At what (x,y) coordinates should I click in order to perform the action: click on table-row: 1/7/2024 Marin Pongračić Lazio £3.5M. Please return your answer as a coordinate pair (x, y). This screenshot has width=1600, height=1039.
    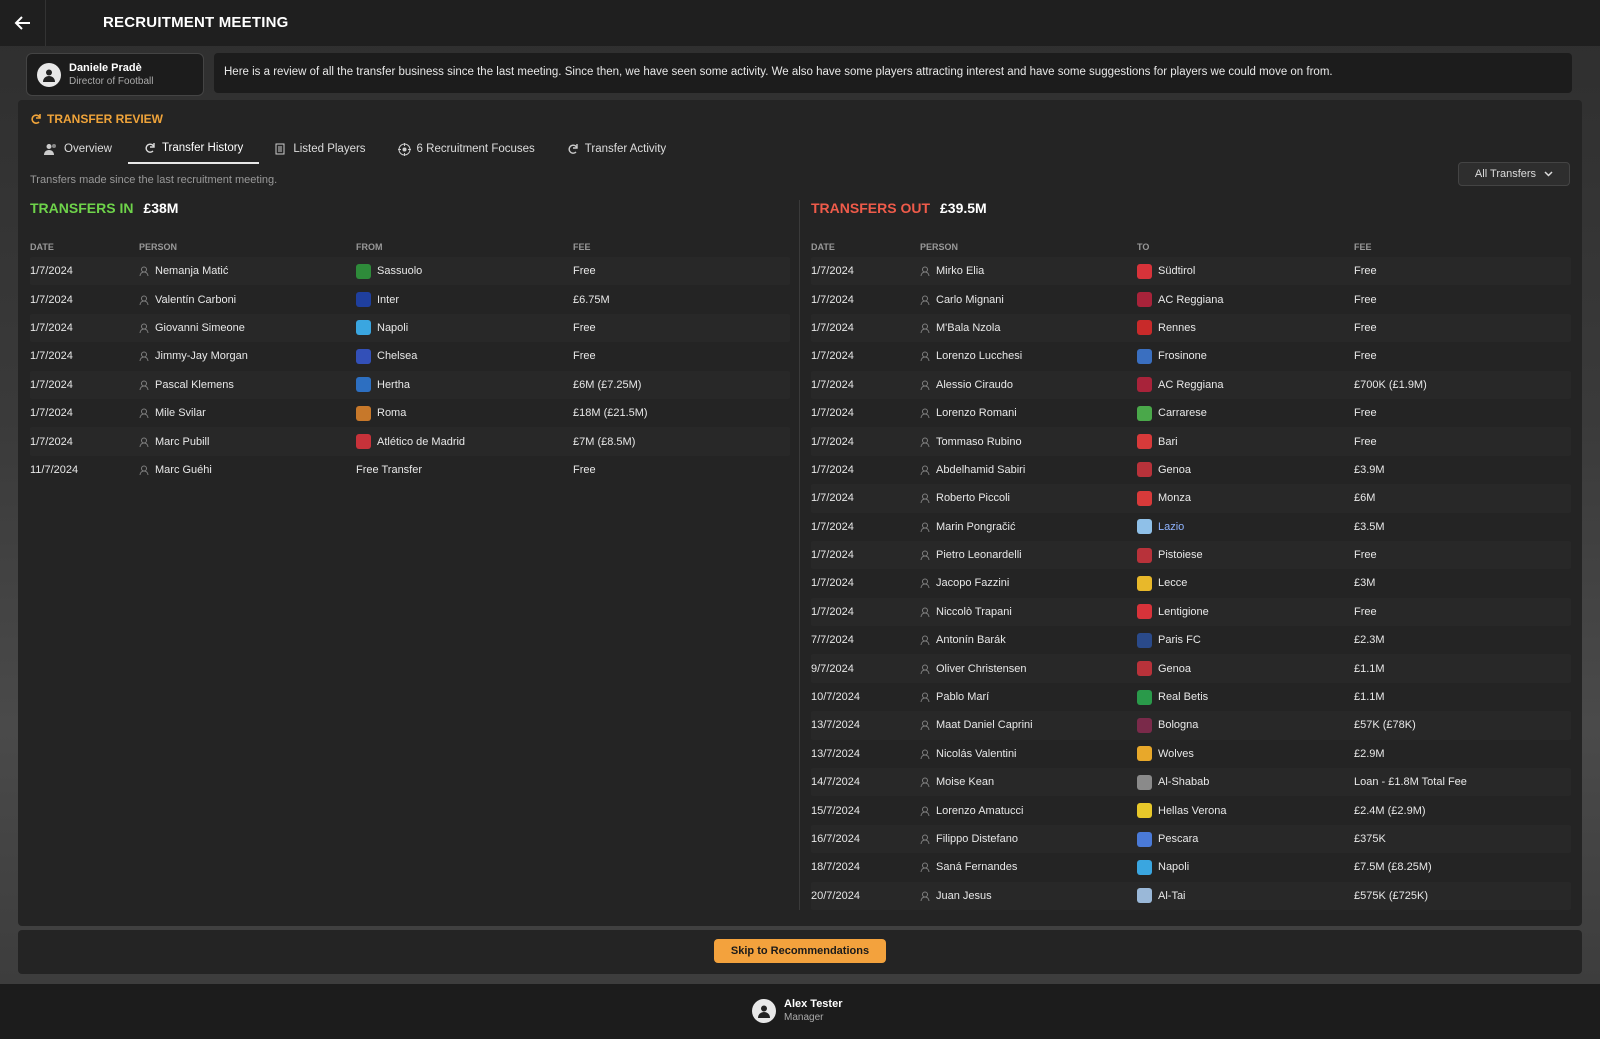
    Looking at the image, I should click on (1191, 526).